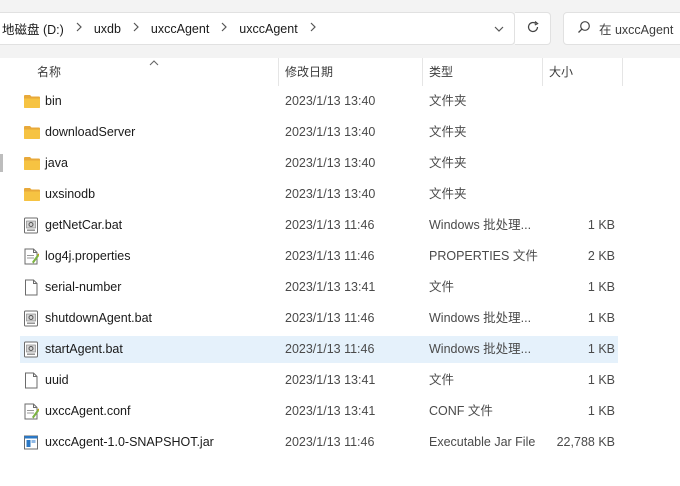 This screenshot has width=680, height=486. I want to click on file-name: uuid, so click(57, 380).